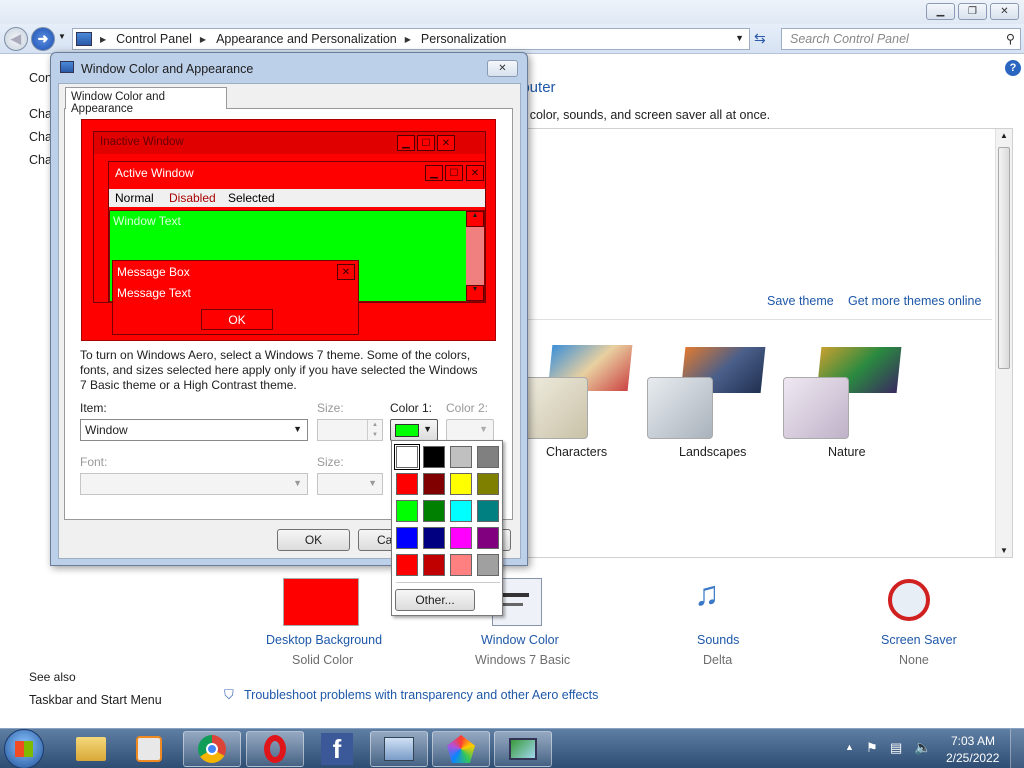  What do you see at coordinates (146, 101) in the screenshot?
I see `tab-window-color: Window Color and Appearance` at bounding box center [146, 101].